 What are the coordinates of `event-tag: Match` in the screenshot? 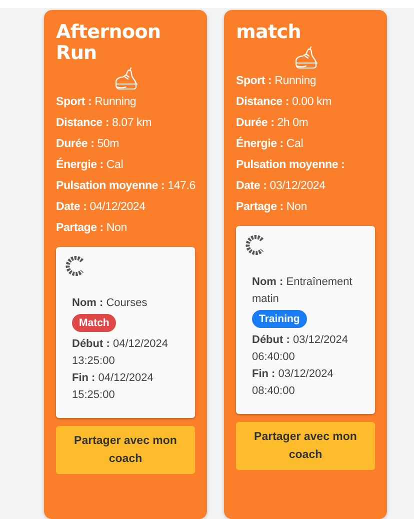 It's located at (94, 323).